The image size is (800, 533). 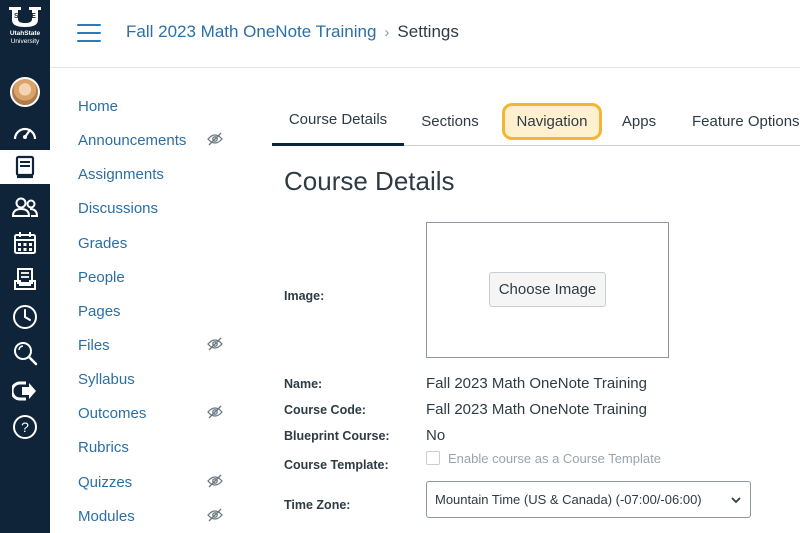 I want to click on course-nav-label: Quizzes, so click(x=105, y=482).